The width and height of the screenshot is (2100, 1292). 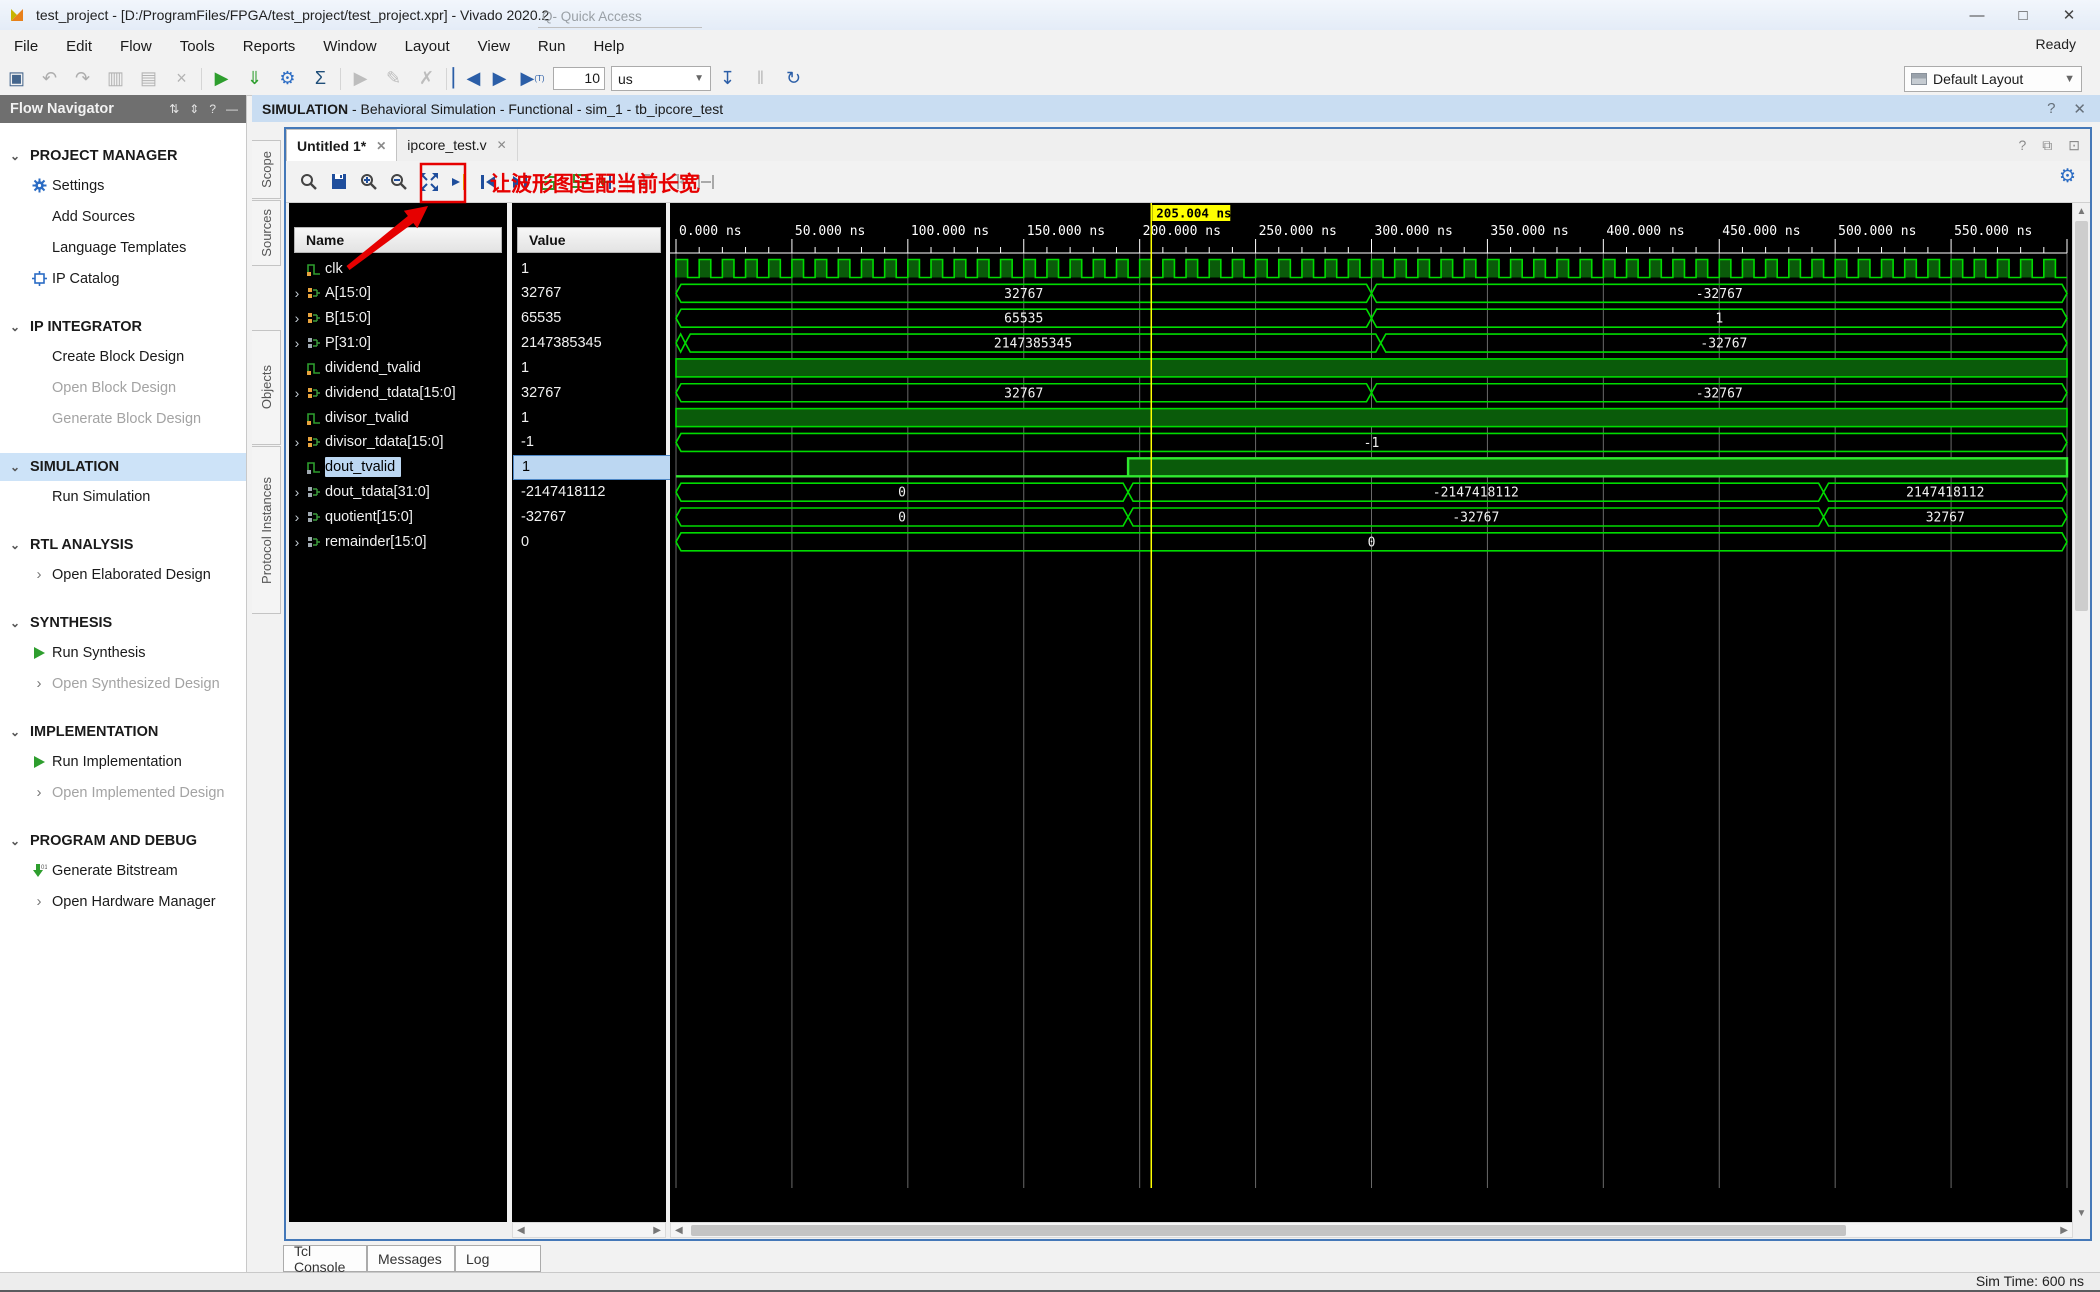 What do you see at coordinates (398, 417) in the screenshot?
I see `signal-name-row: divisor_tvalid` at bounding box center [398, 417].